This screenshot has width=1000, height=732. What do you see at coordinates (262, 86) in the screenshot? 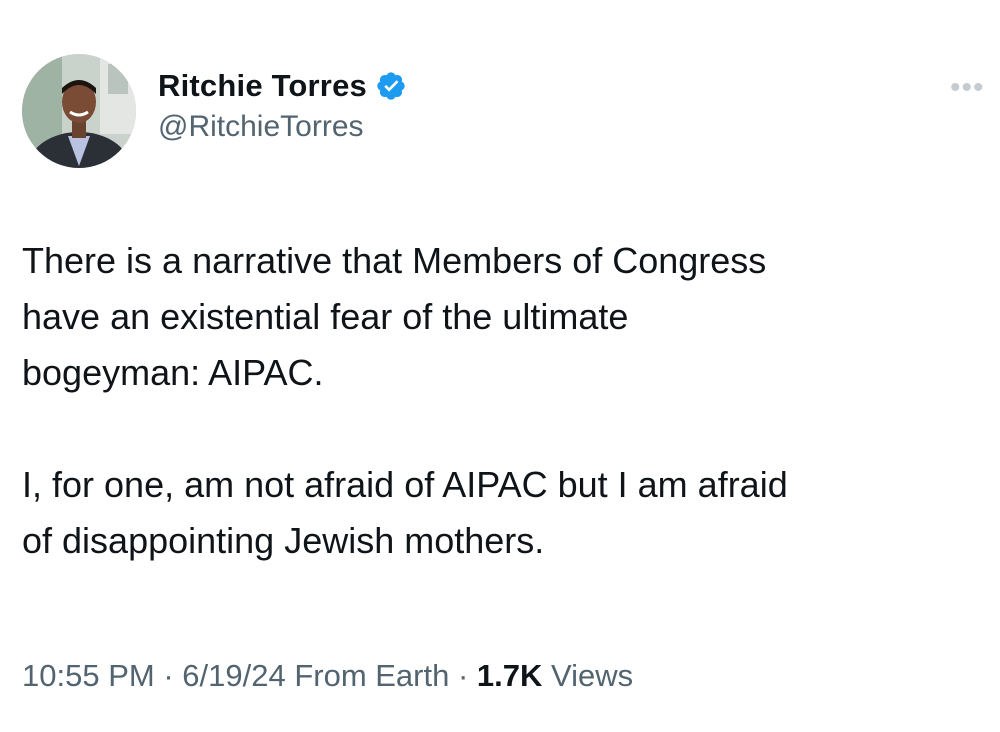
I see `author-display-name: Ritchie Torres` at bounding box center [262, 86].